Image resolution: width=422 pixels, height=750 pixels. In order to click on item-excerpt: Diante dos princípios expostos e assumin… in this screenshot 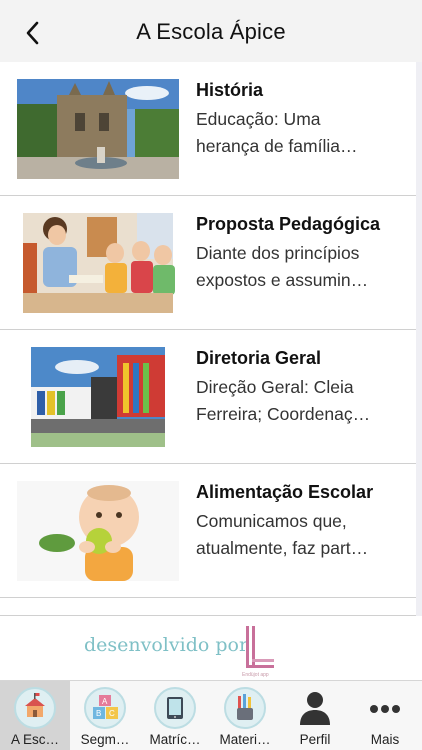, I will do `click(282, 266)`.